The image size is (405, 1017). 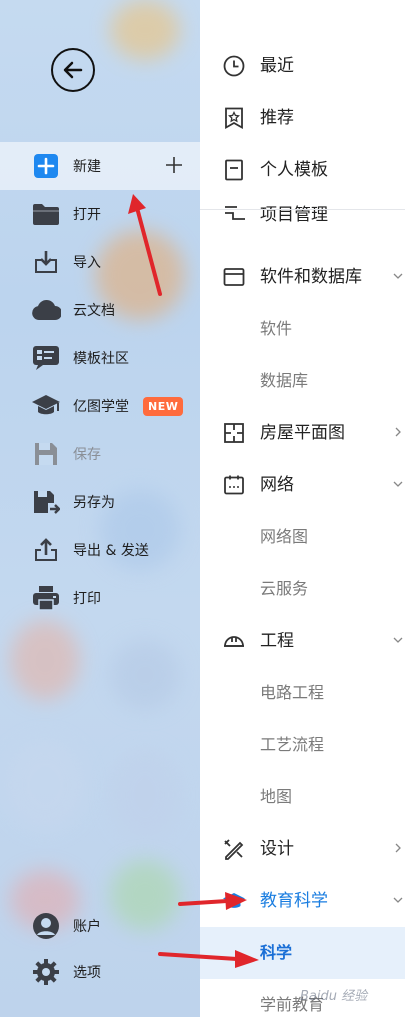 I want to click on star-bookmark-icon, so click(x=234, y=118).